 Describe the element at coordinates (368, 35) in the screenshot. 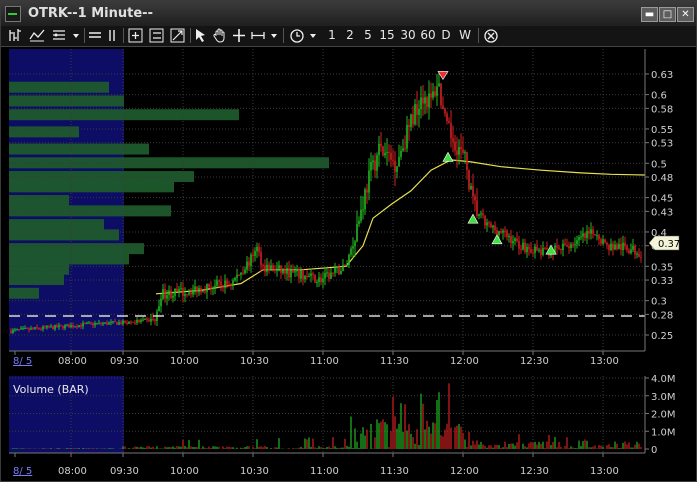

I see `period-5-button: 5` at that location.